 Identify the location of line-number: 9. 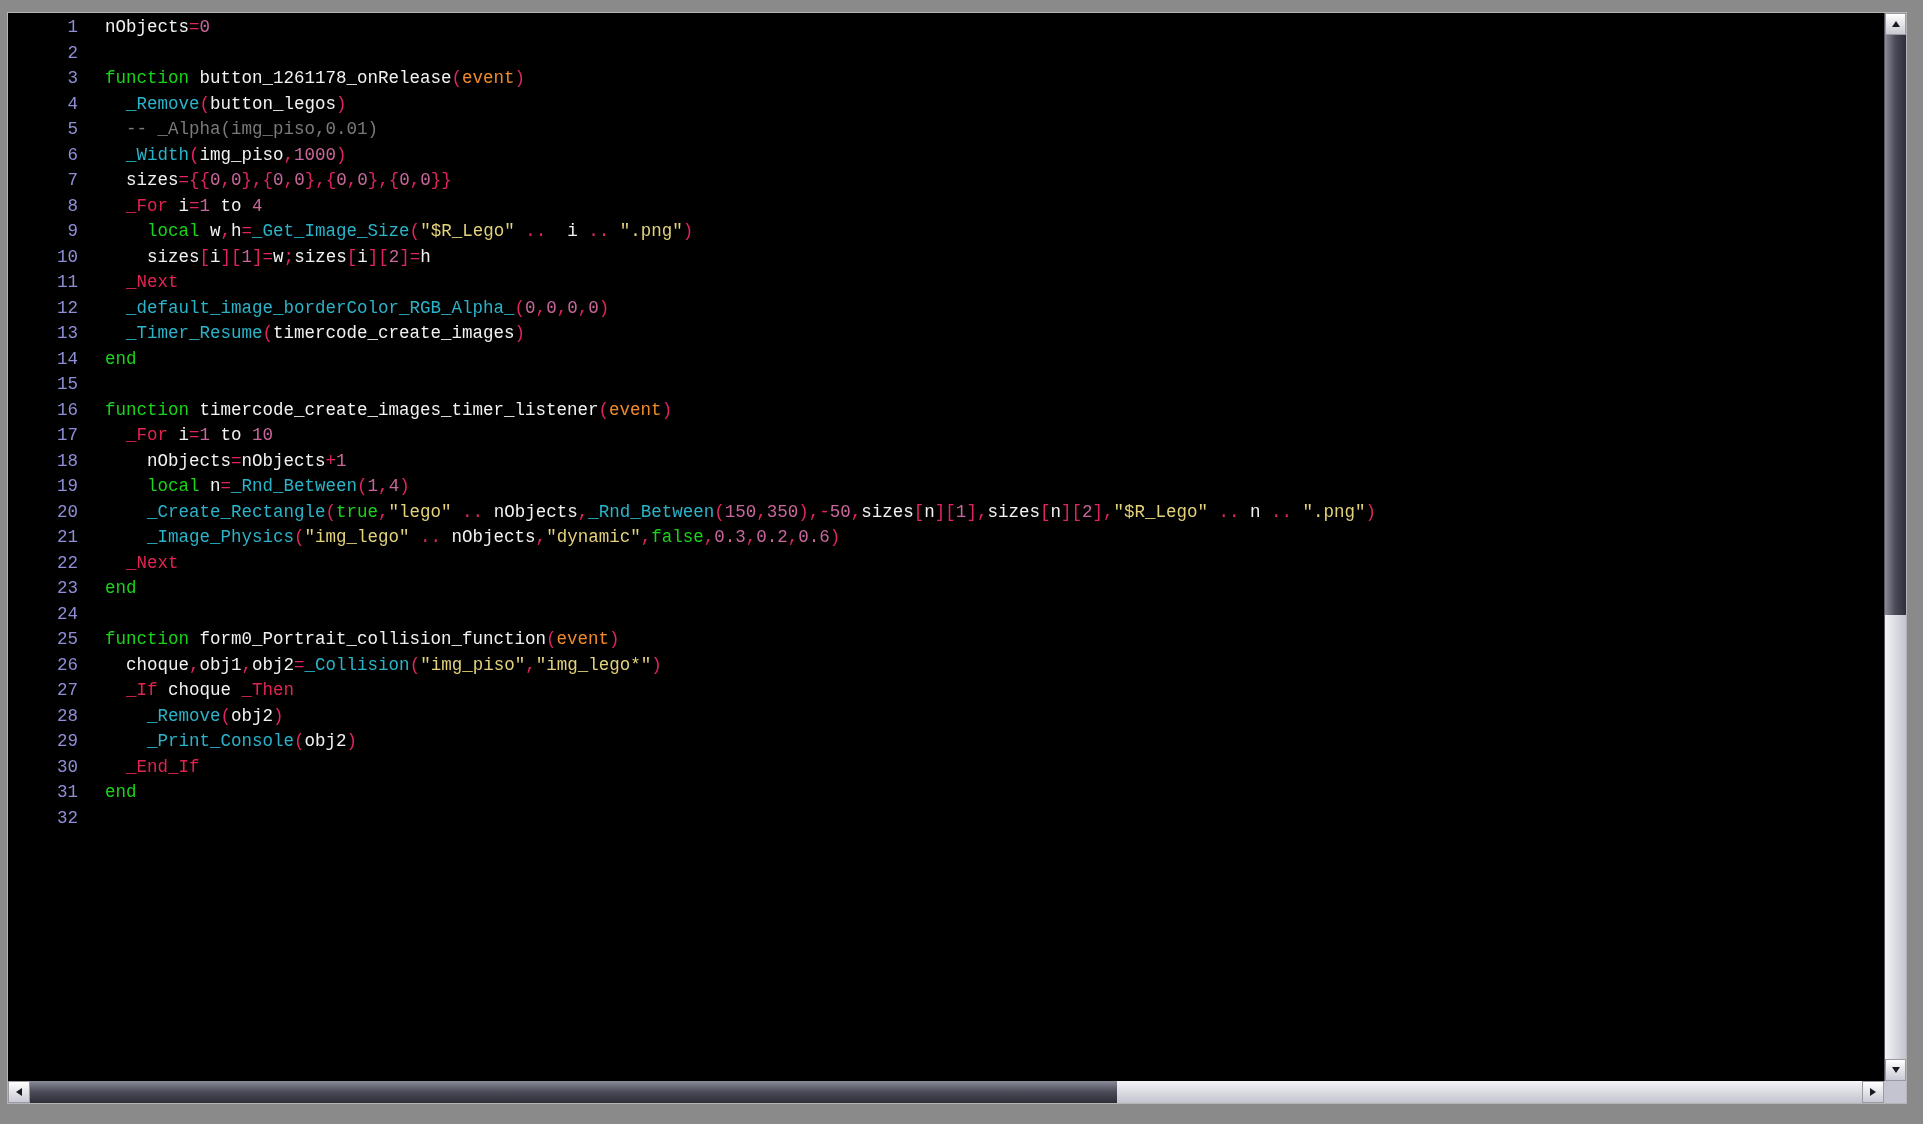
(72, 231).